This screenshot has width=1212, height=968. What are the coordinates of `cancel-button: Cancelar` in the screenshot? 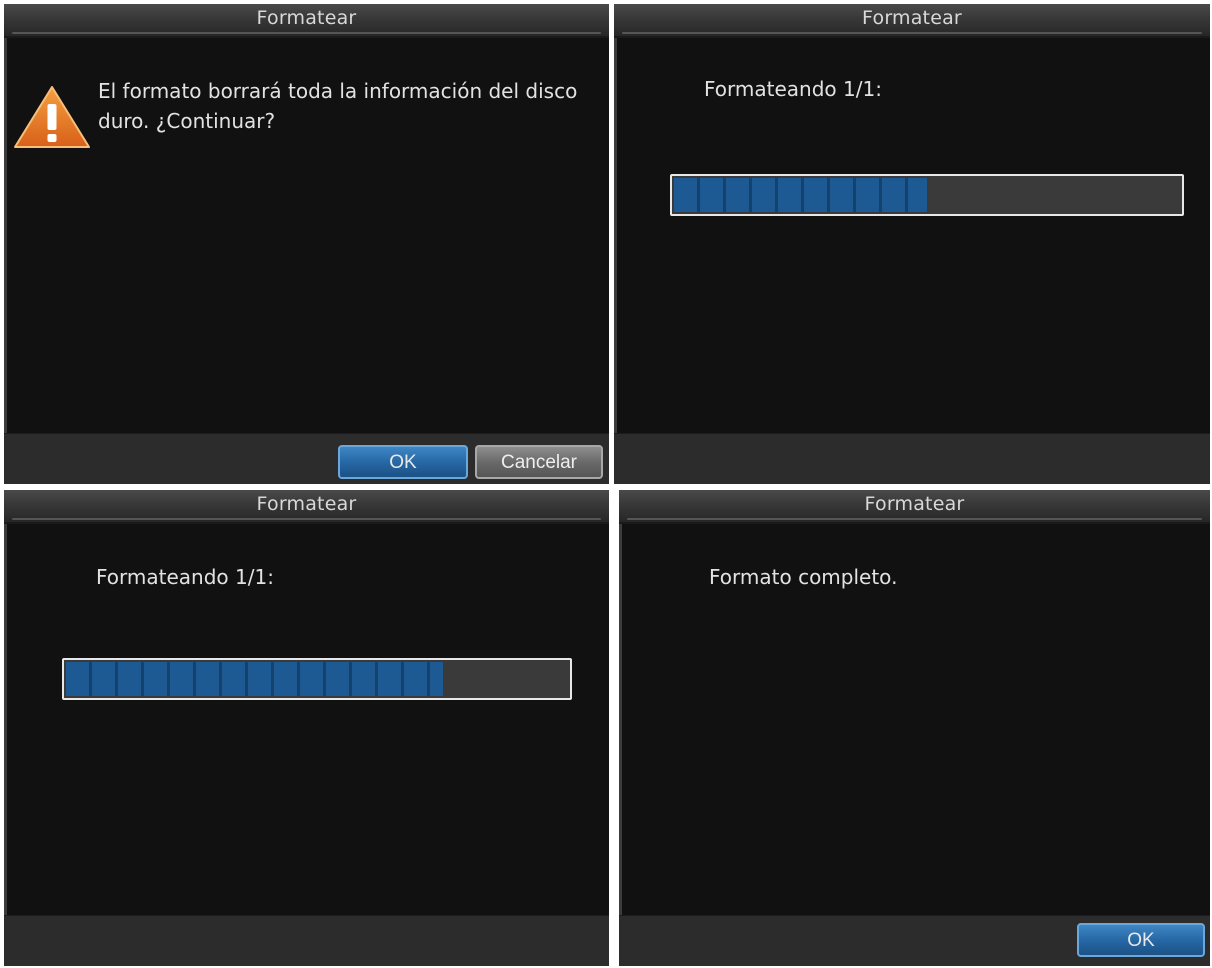 It's located at (539, 462).